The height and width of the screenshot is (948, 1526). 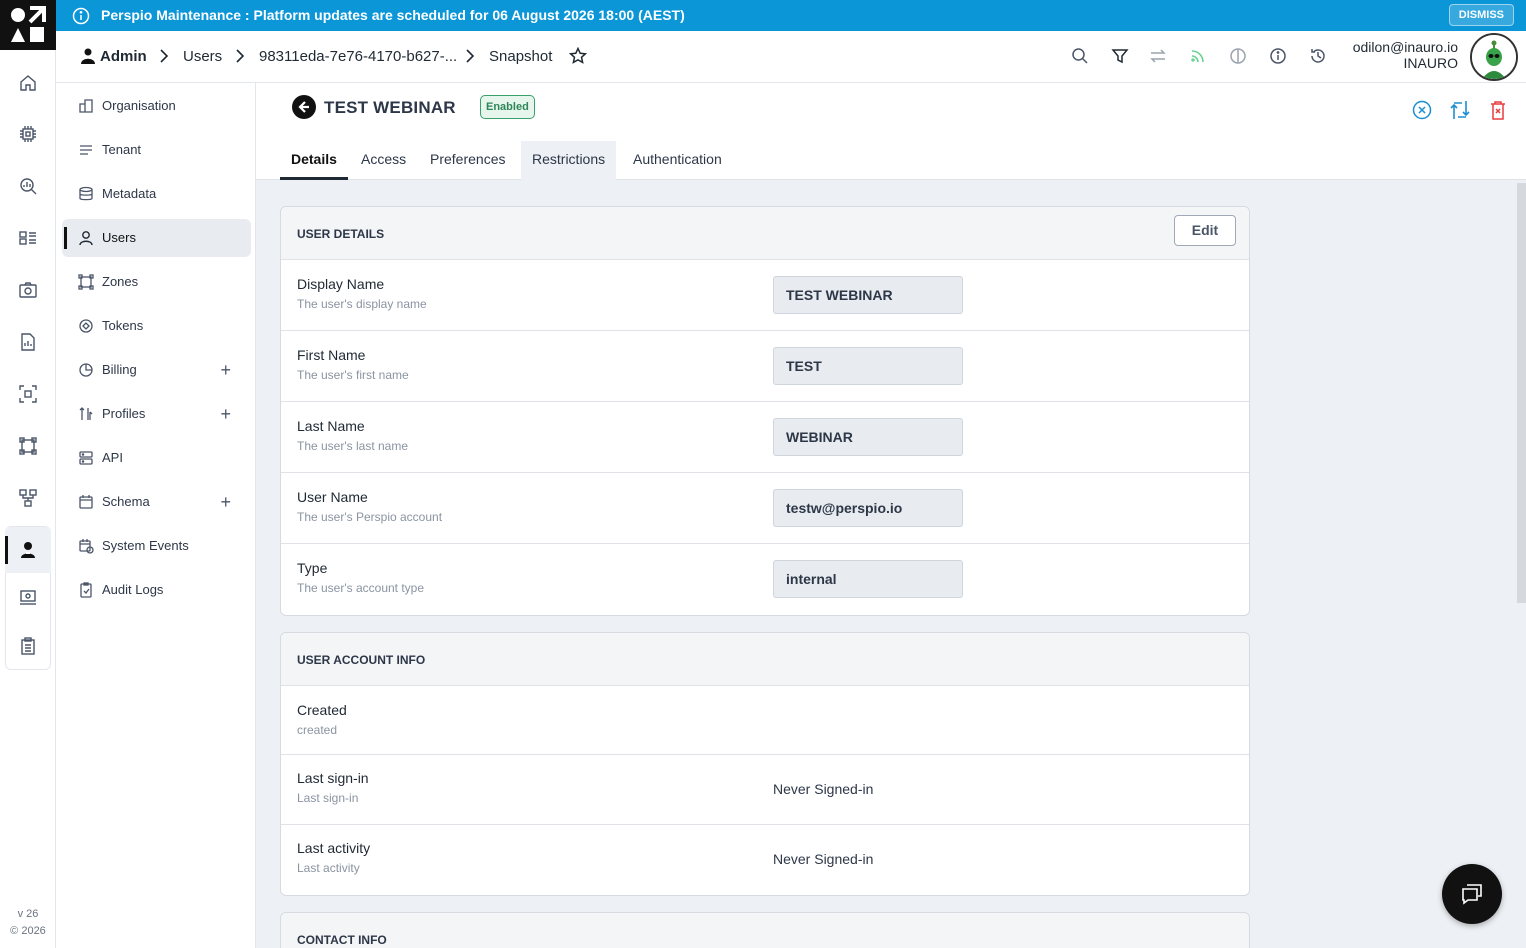 I want to click on sidebar-item-label: Billing, so click(x=119, y=369).